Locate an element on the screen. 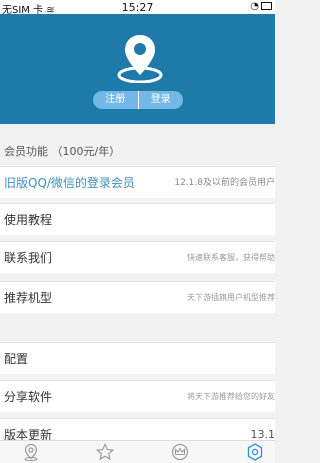 The image size is (320, 463). settings-icon is located at coordinates (255, 452).